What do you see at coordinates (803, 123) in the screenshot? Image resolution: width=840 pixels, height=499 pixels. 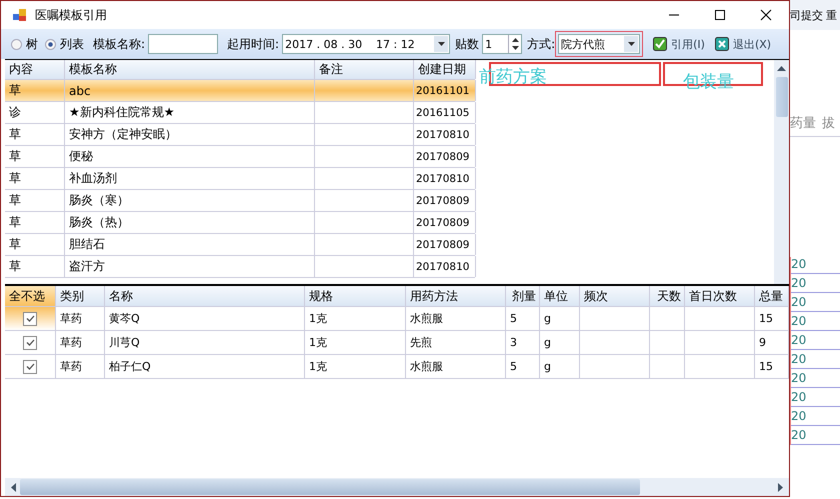 I see `column-header: 药量` at bounding box center [803, 123].